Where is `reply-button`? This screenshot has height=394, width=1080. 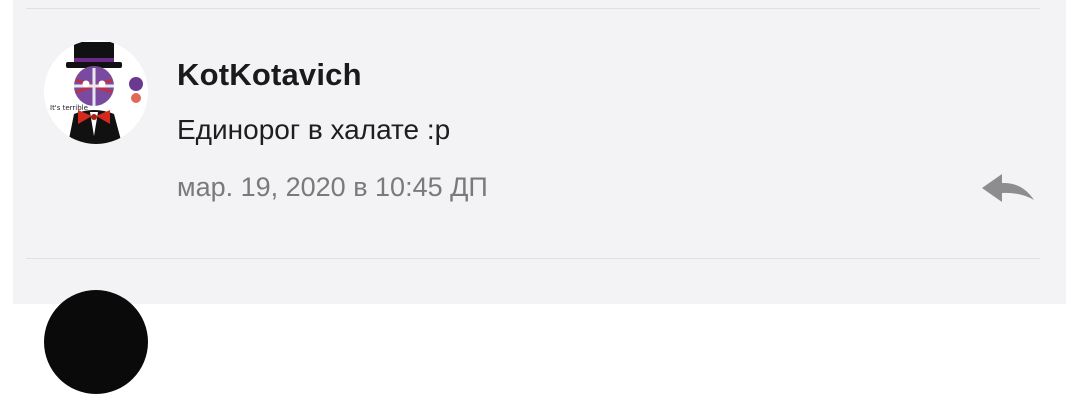 reply-button is located at coordinates (1008, 190).